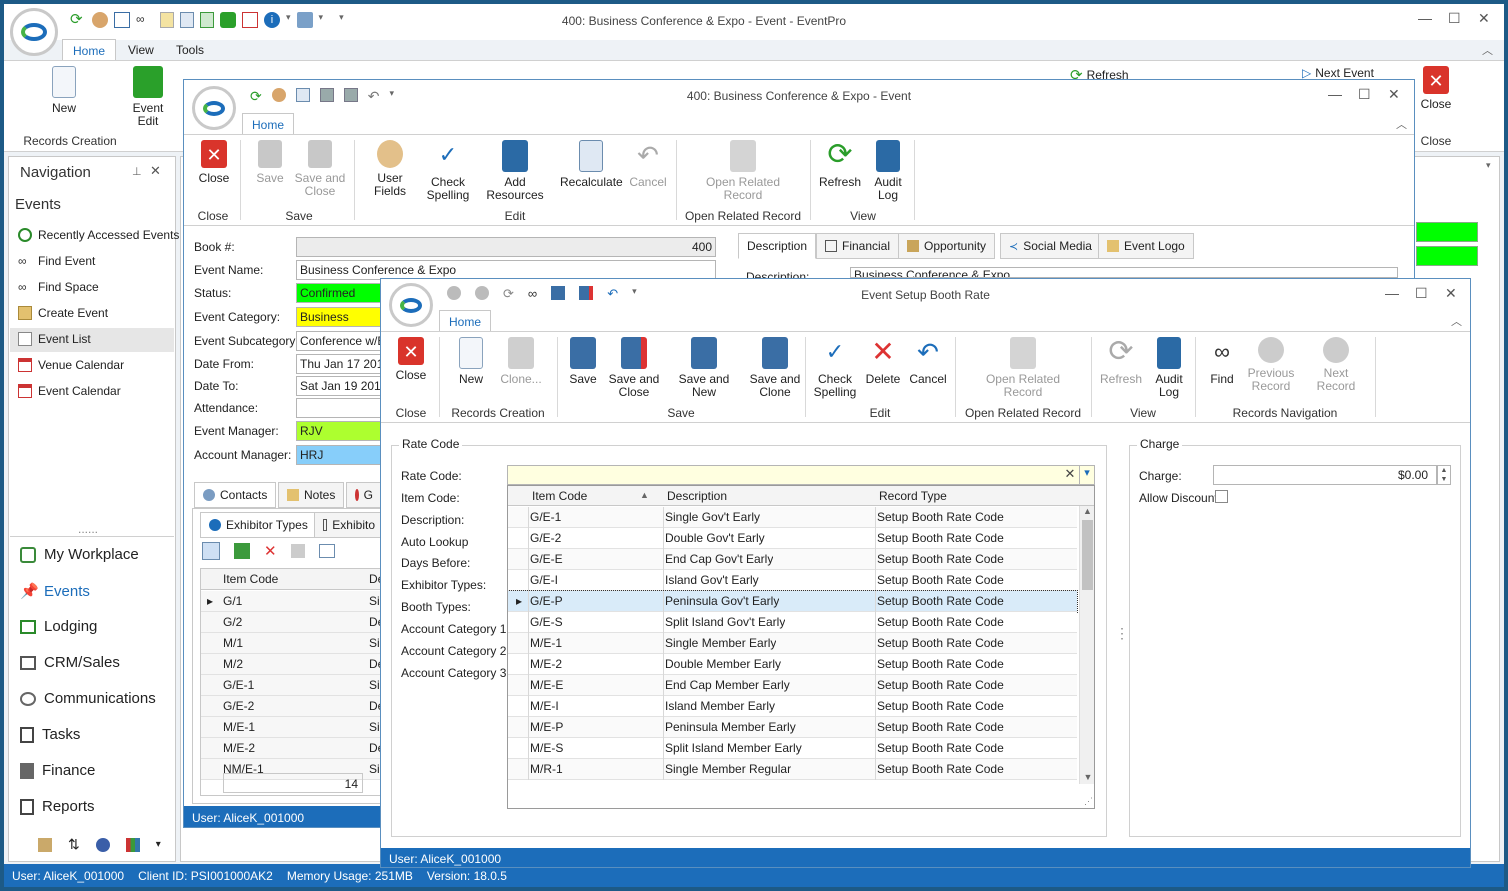 The height and width of the screenshot is (891, 1508). What do you see at coordinates (214, 162) in the screenshot?
I see `event-close-button: ✕ Close` at bounding box center [214, 162].